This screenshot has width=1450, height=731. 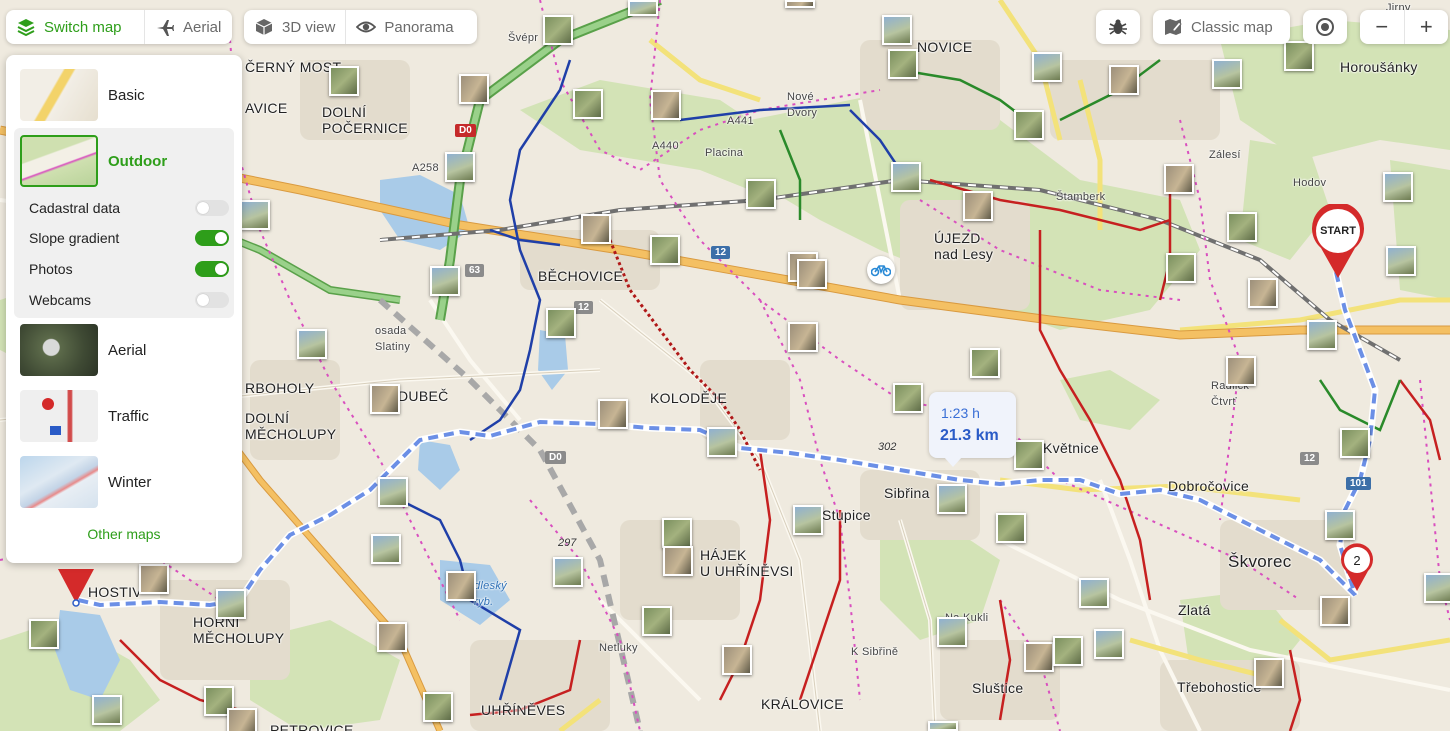 What do you see at coordinates (1427, 27) in the screenshot?
I see `zoom-in-button: +` at bounding box center [1427, 27].